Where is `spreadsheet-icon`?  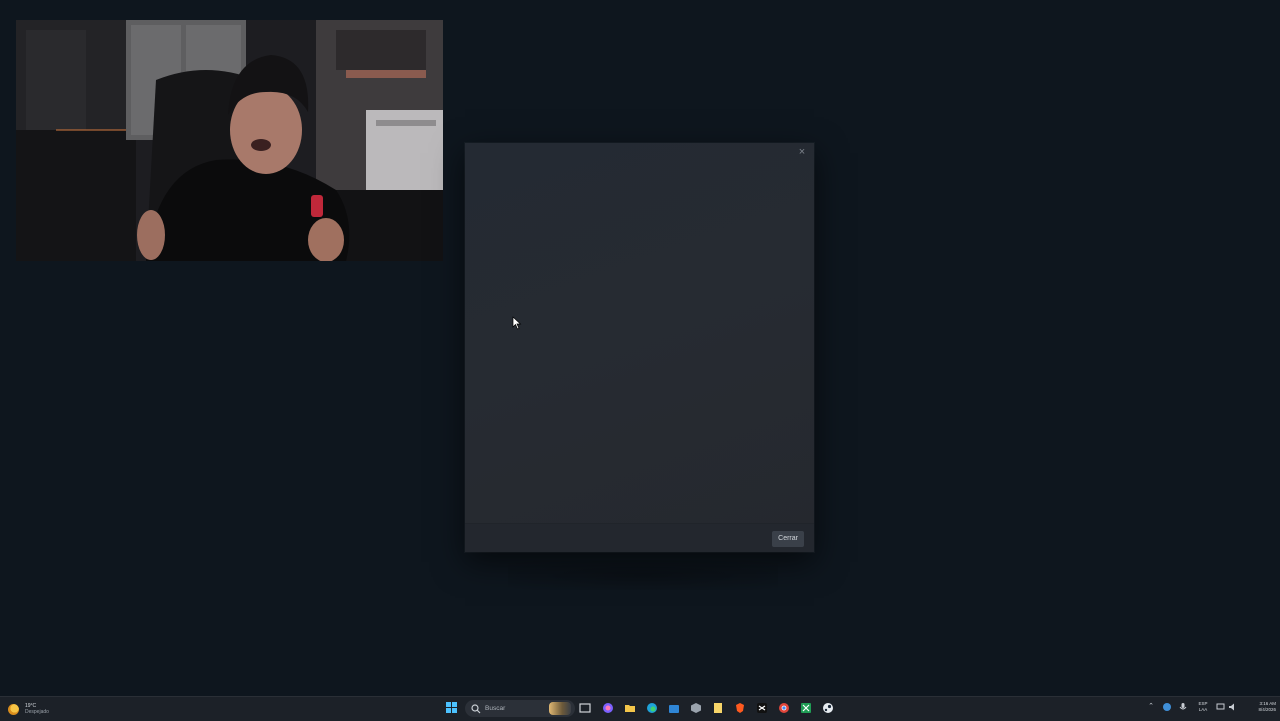 spreadsheet-icon is located at coordinates (806, 708).